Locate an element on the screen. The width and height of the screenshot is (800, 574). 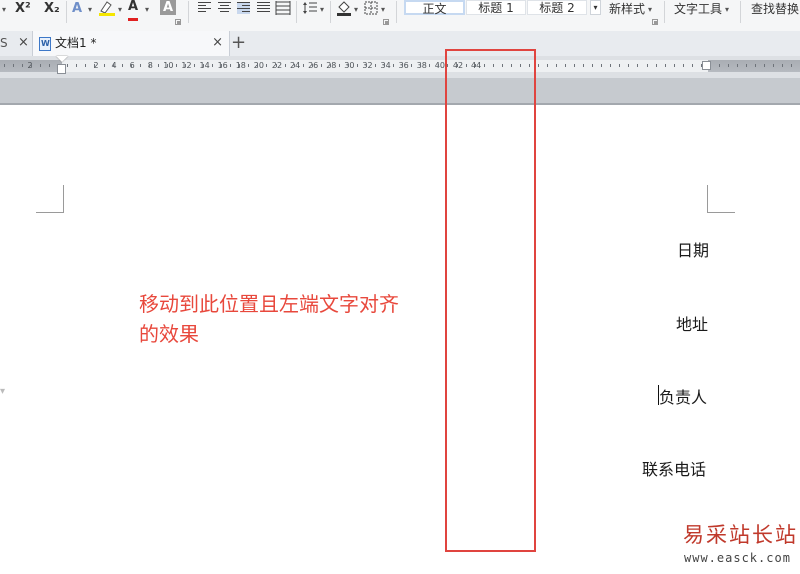
text-tools-button: 文字工具 is located at coordinates (698, 9).